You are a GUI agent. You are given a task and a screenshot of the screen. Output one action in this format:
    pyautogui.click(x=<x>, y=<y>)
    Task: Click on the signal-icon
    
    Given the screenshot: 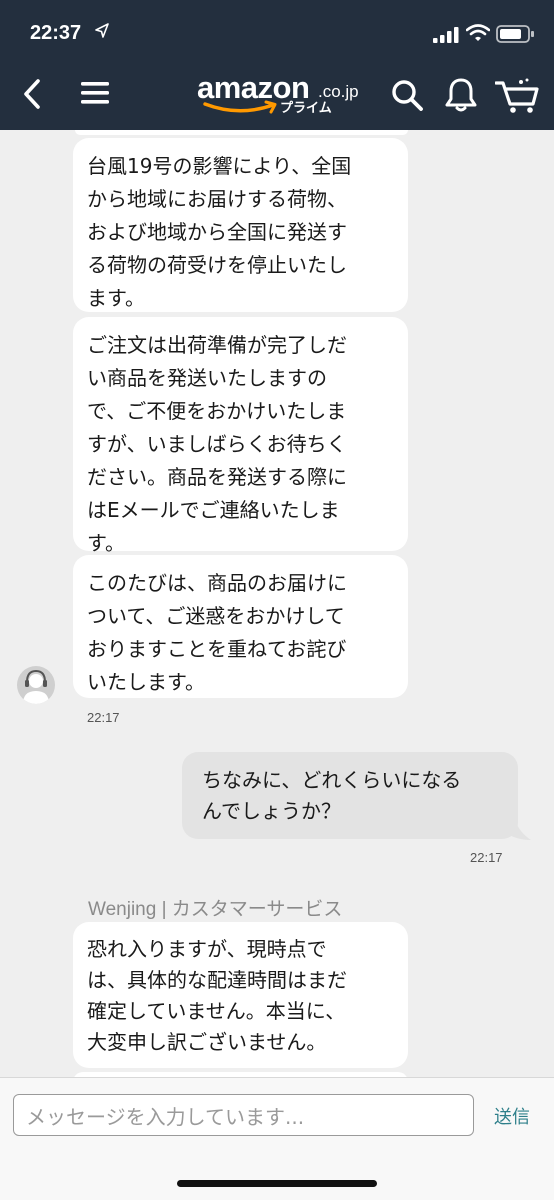 What is the action you would take?
    pyautogui.click(x=446, y=35)
    